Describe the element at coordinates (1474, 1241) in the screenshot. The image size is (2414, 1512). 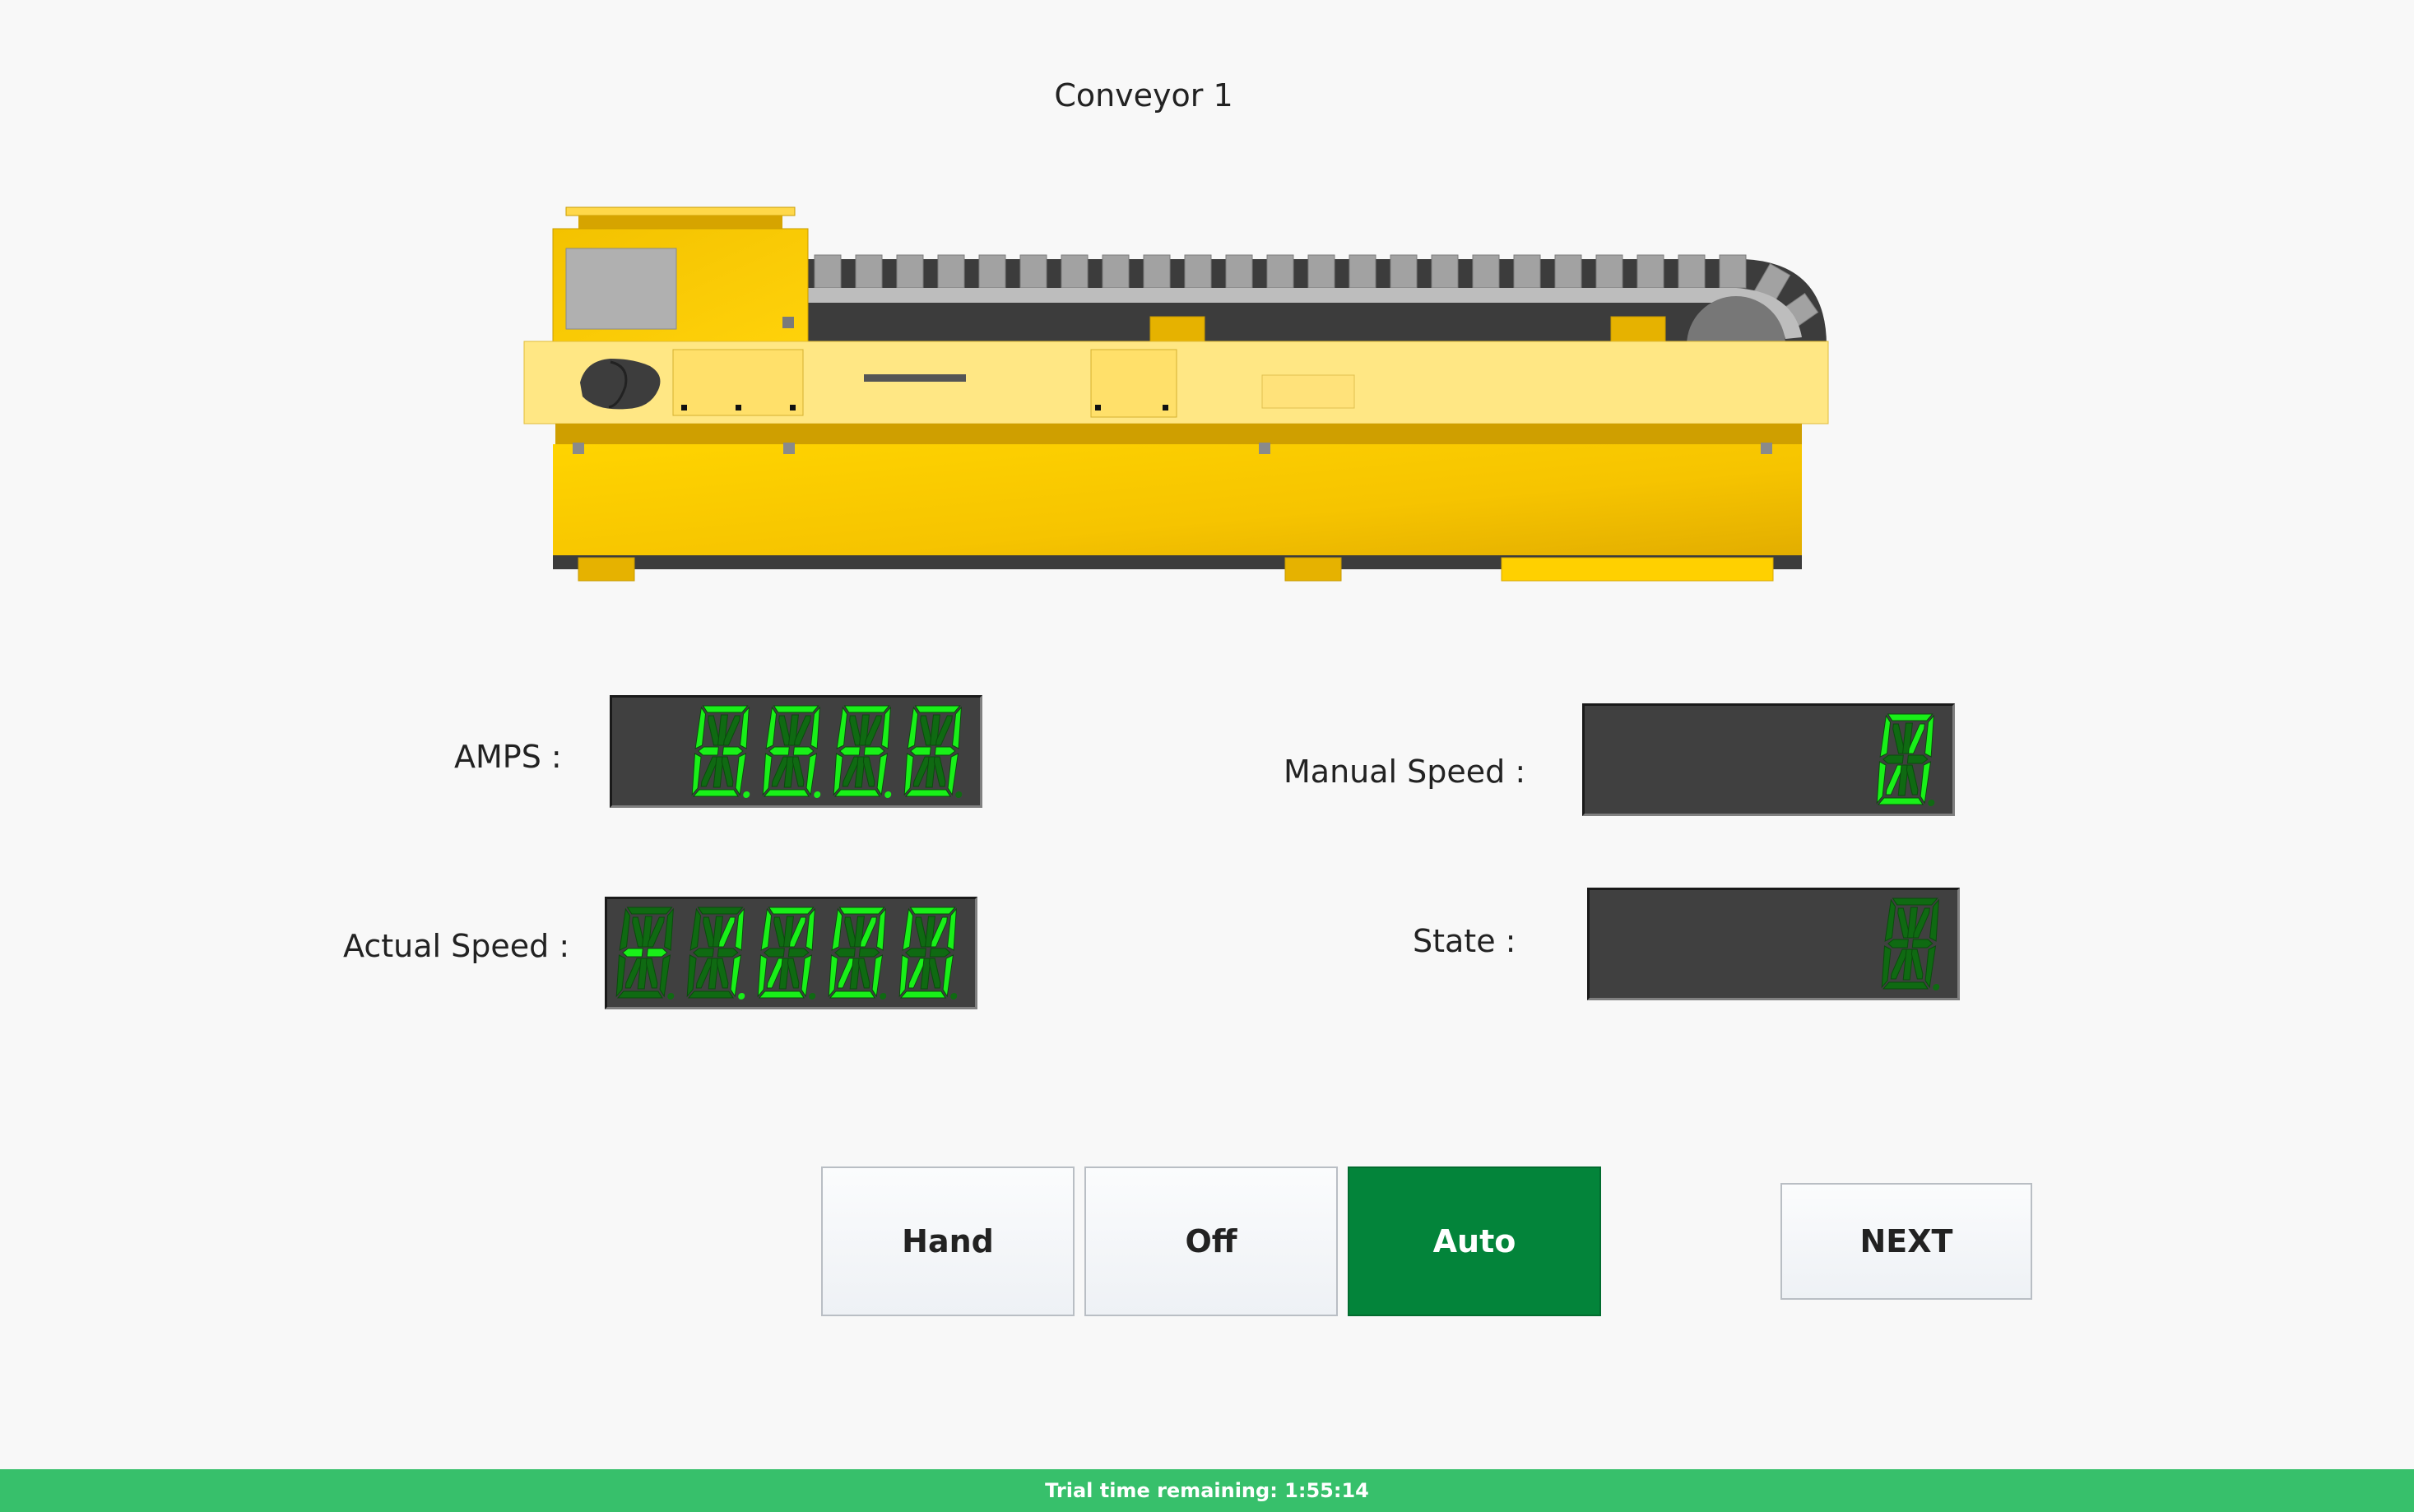
I see `auto-mode-button: Auto` at that location.